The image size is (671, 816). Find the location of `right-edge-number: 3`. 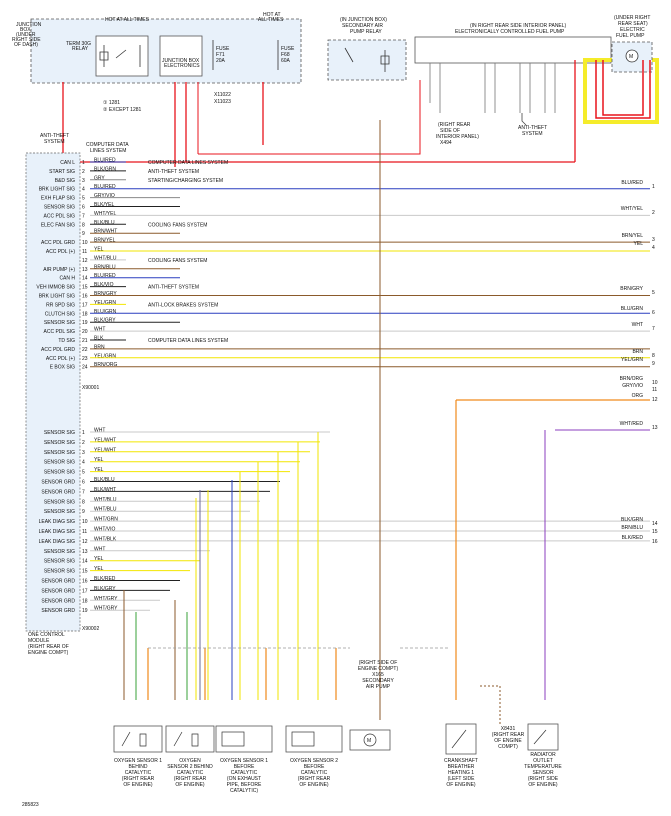

right-edge-number: 3 is located at coordinates (653, 240).